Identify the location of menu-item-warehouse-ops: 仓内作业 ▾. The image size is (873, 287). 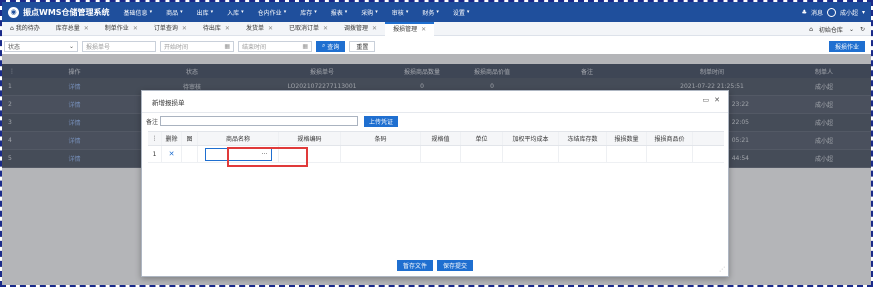
(272, 12).